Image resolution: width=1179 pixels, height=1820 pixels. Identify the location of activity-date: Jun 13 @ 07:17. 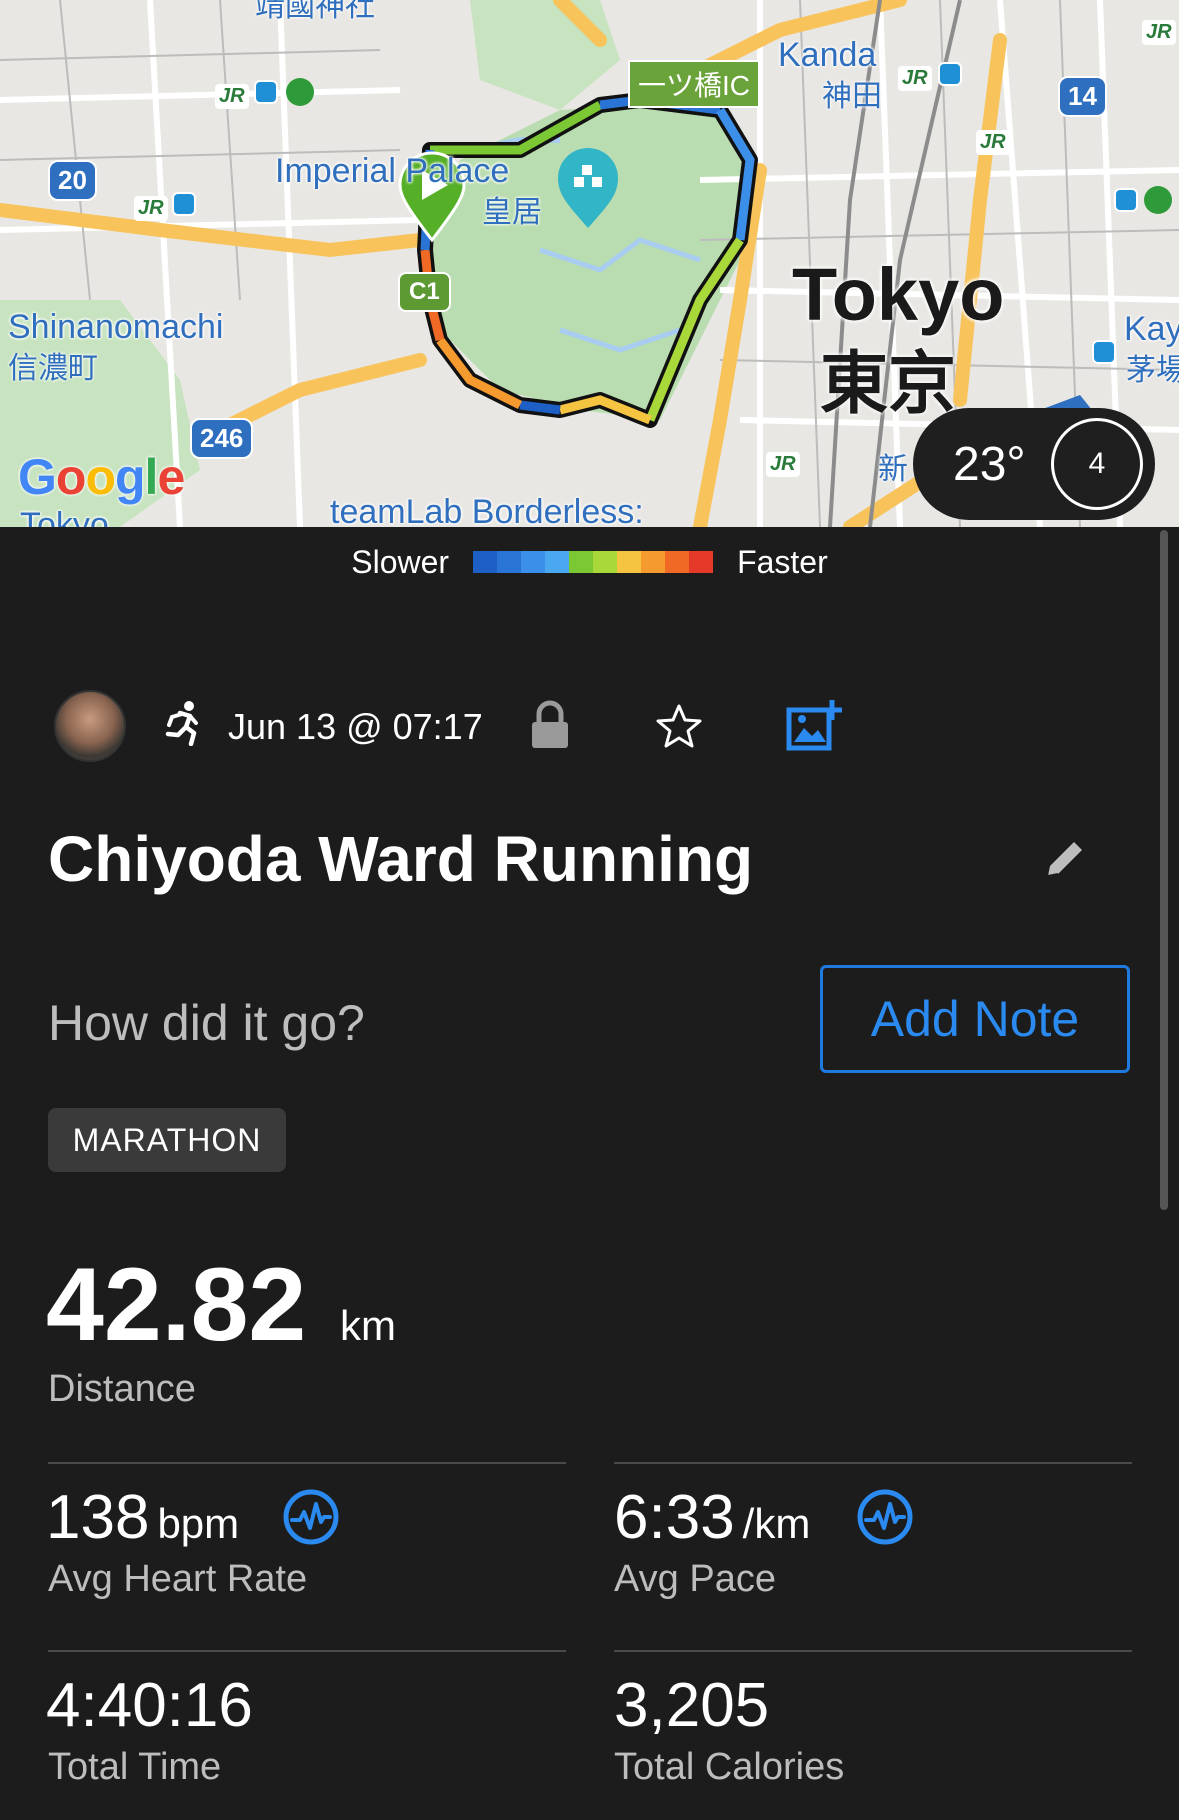
(355, 726).